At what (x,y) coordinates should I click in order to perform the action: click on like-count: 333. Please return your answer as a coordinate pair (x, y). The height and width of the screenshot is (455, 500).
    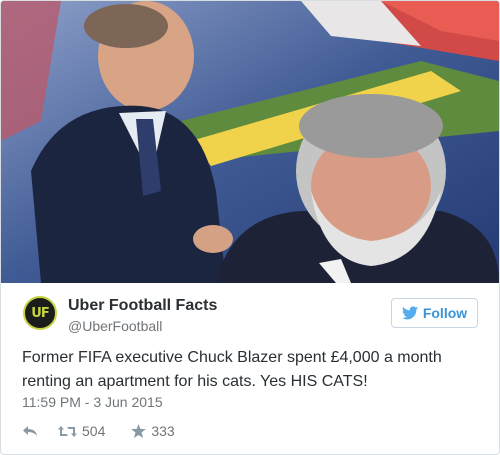
    Looking at the image, I should click on (163, 431).